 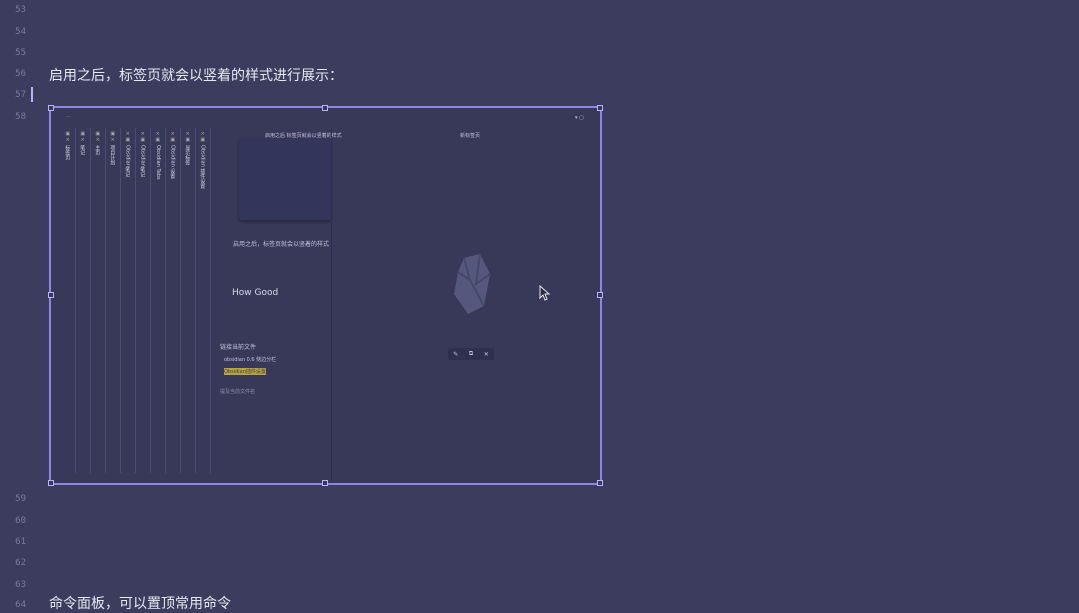 I want to click on tab-label: Obsidian 插件设置, so click(x=202, y=167).